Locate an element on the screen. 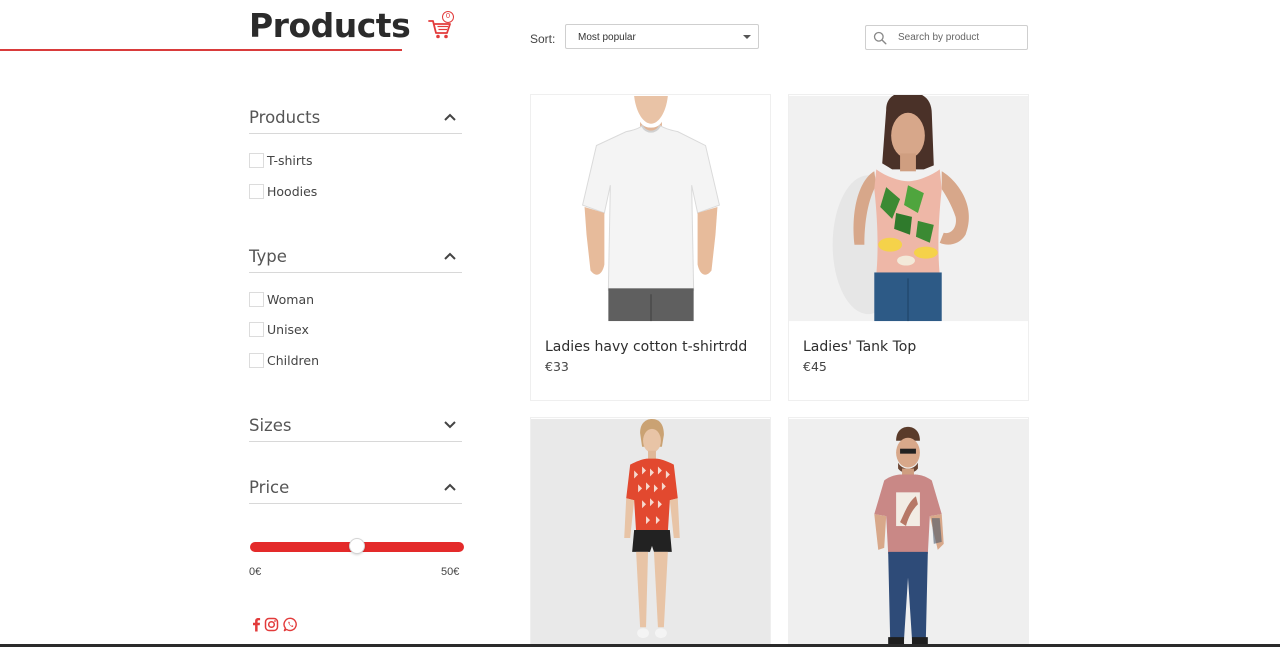 Image resolution: width=1280 pixels, height=647 pixels. filter-title-sizes: Sizes is located at coordinates (270, 425).